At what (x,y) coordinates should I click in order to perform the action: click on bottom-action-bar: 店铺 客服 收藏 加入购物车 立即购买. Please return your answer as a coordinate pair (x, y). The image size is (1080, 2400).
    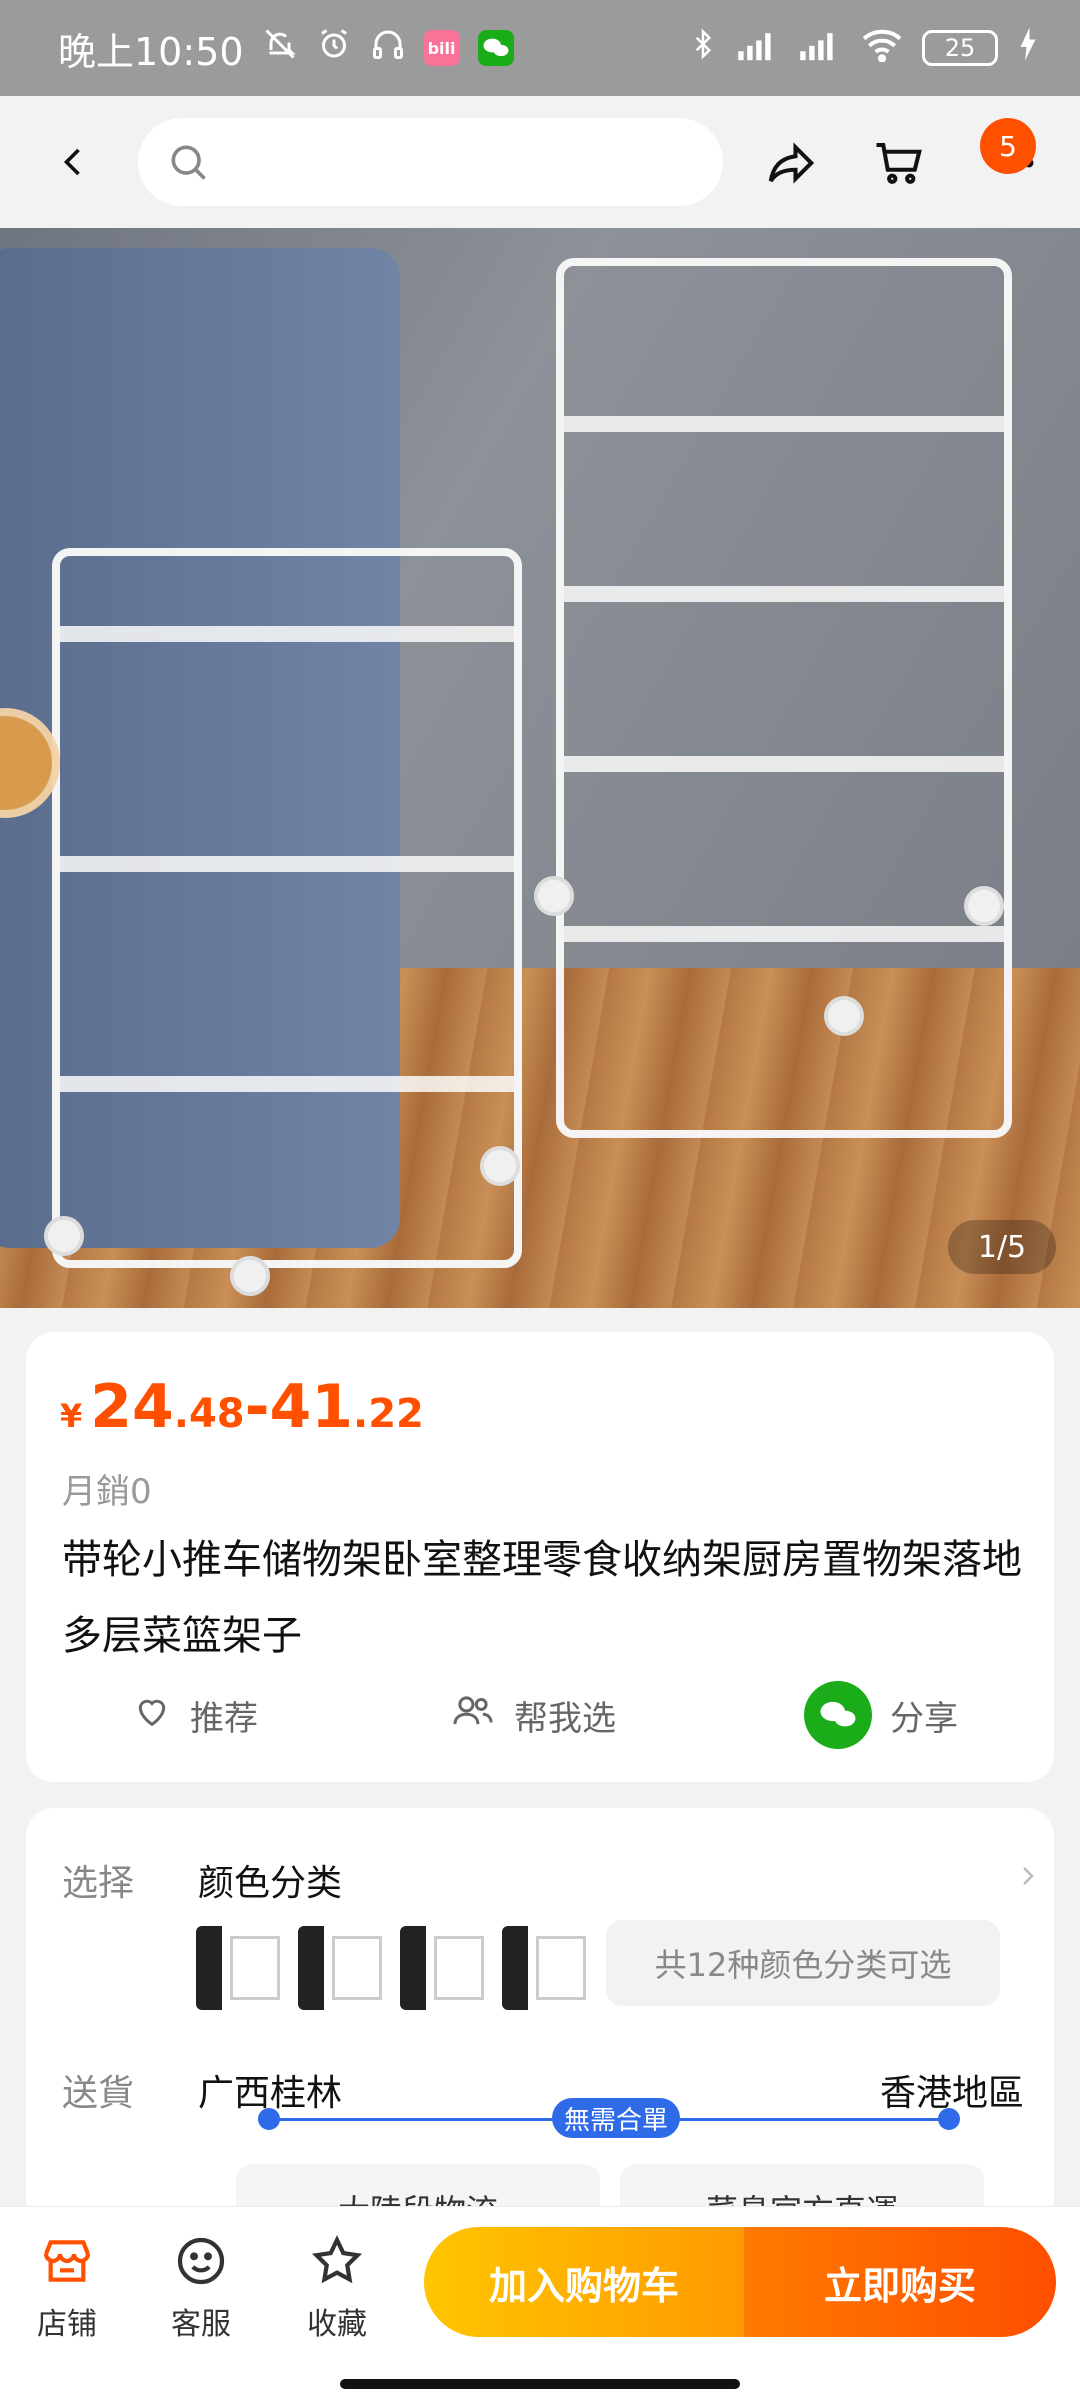
    Looking at the image, I should click on (540, 2303).